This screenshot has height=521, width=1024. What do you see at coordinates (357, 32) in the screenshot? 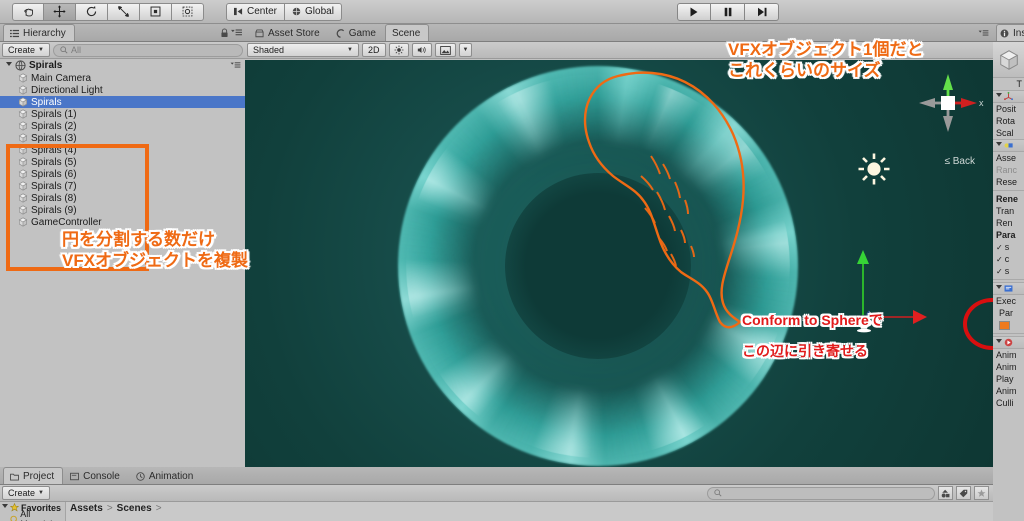
I see `tab-game: Game` at bounding box center [357, 32].